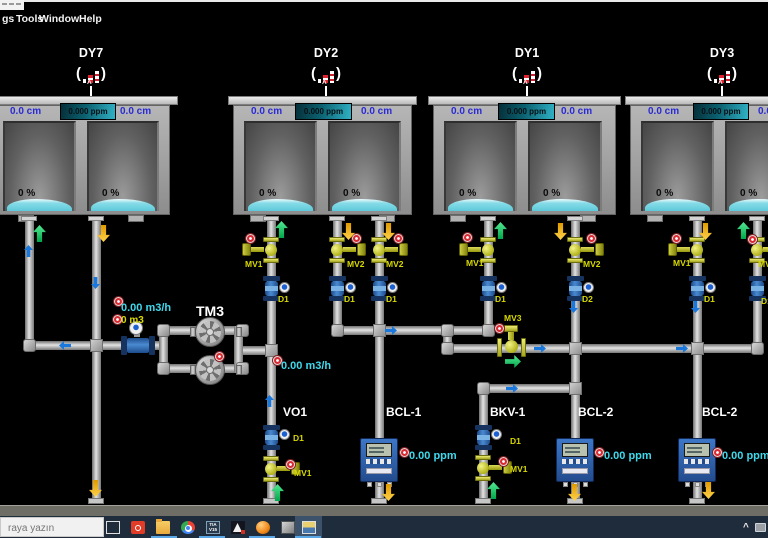 The image size is (768, 538). What do you see at coordinates (379, 462) in the screenshot?
I see `analyzer-bcl1` at bounding box center [379, 462].